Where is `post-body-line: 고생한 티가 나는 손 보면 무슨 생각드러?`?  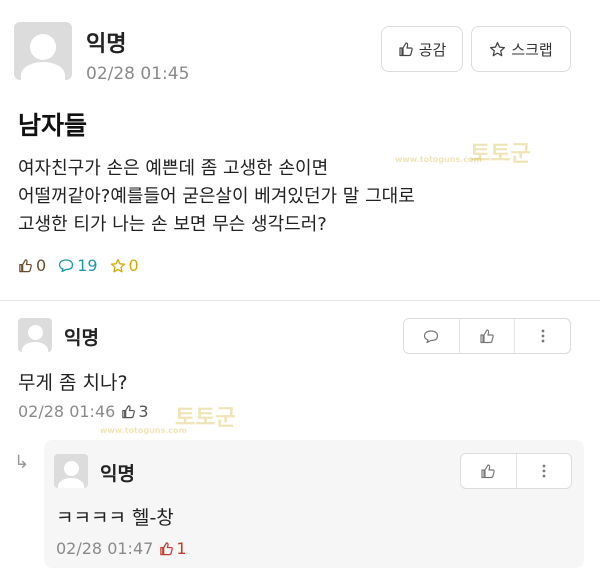
post-body-line: 고생한 티가 나는 손 보면 무슨 생각드러? is located at coordinates (172, 224).